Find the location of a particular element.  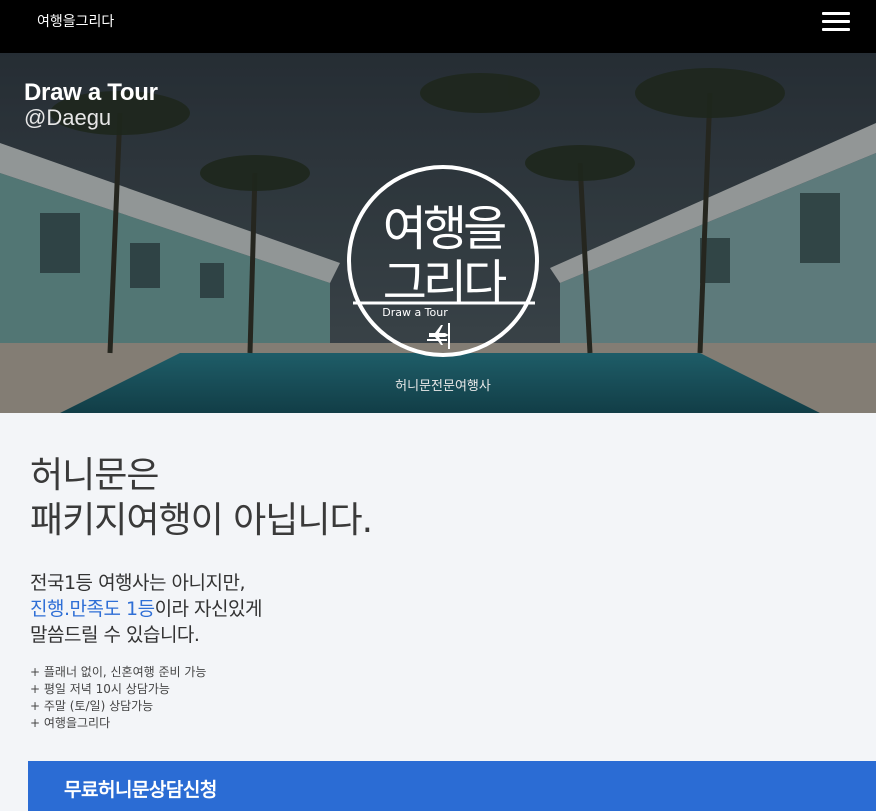

pitch-line3: 말씀드릴 수 있습니다. is located at coordinates (115, 635).